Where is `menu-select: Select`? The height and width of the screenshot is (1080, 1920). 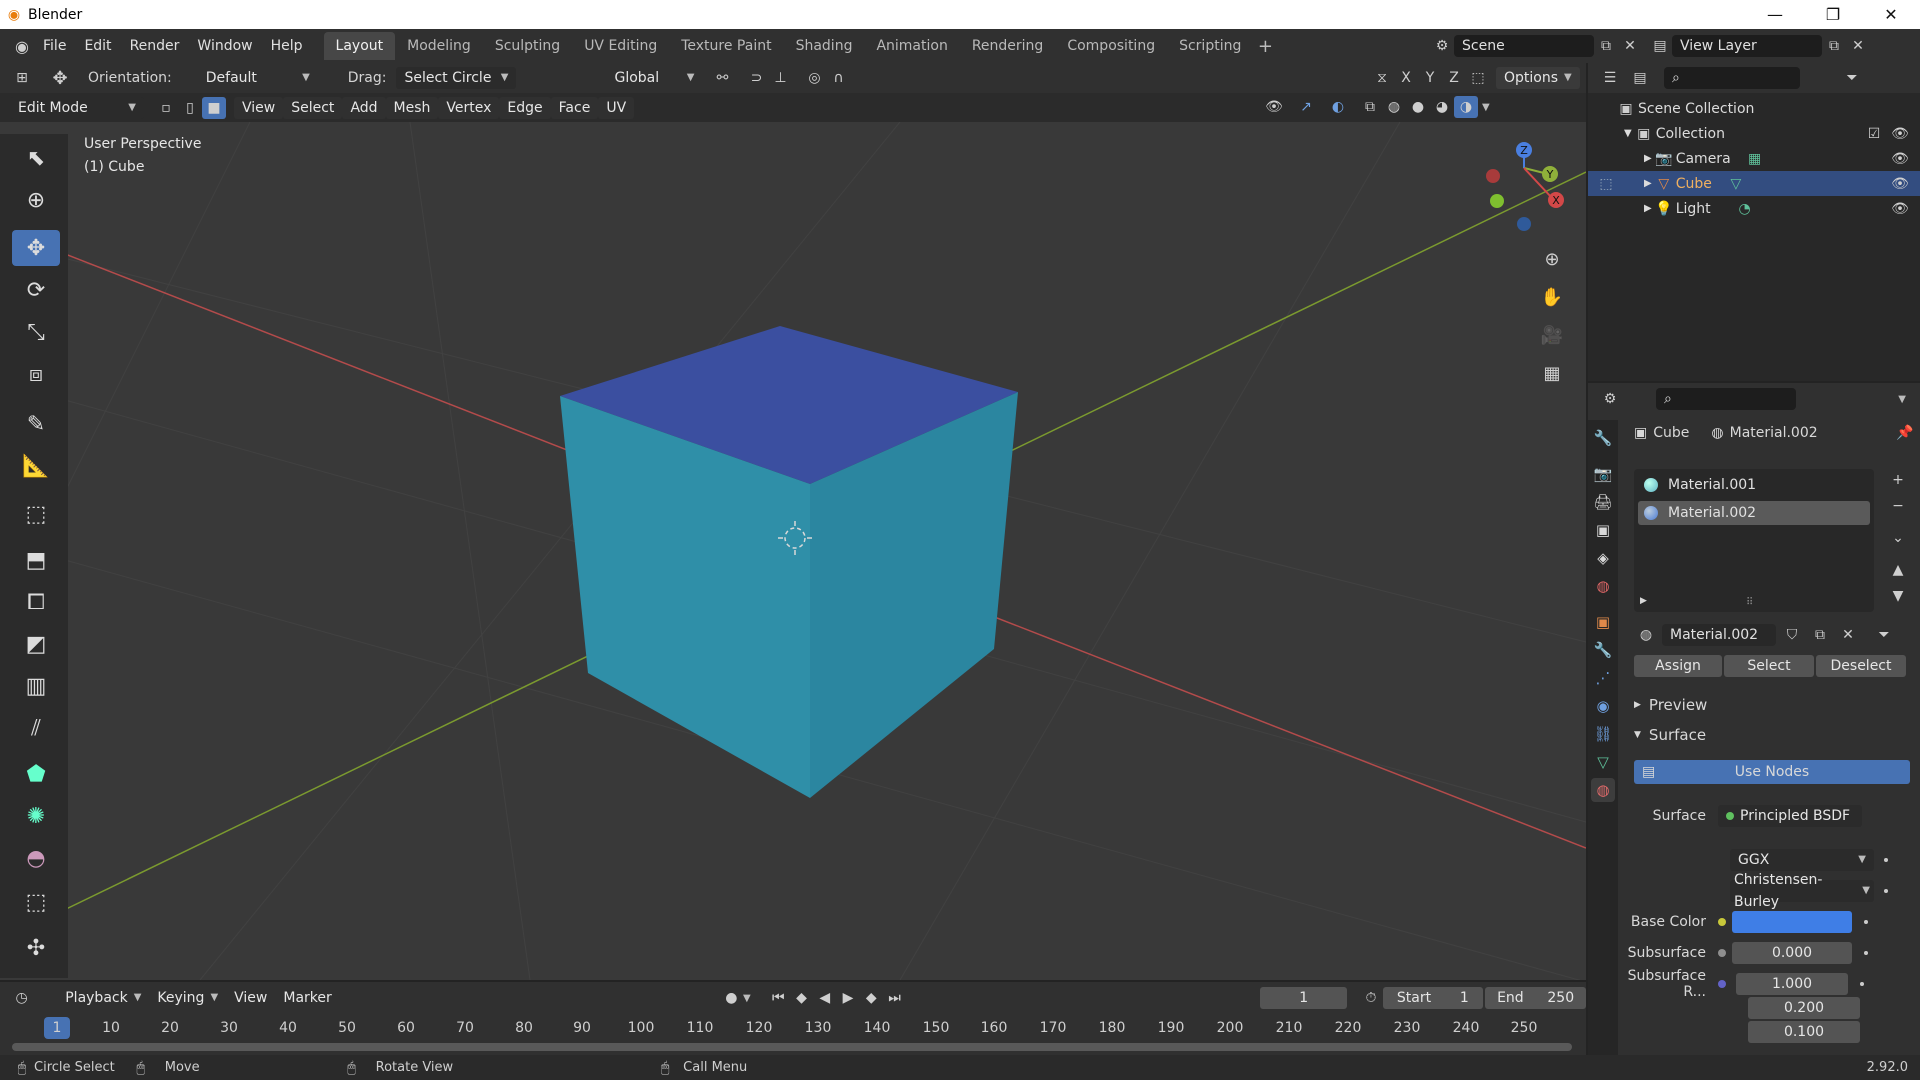 menu-select: Select is located at coordinates (313, 107).